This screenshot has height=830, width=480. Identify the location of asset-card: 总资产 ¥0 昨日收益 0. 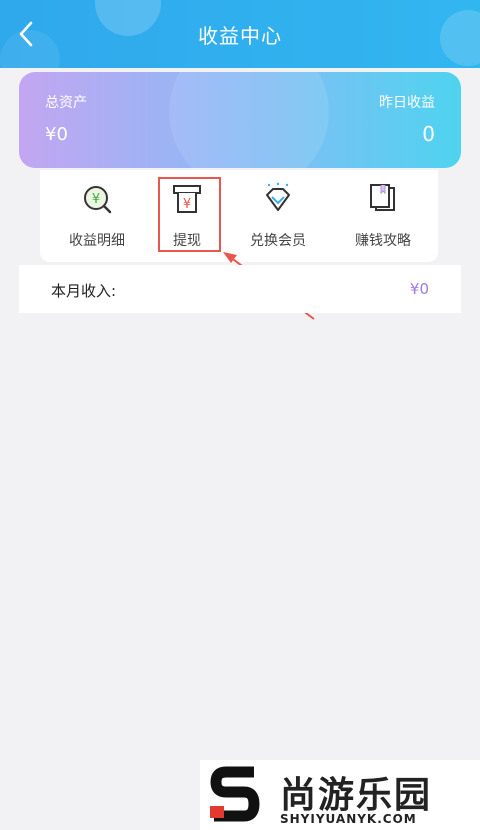
(240, 120).